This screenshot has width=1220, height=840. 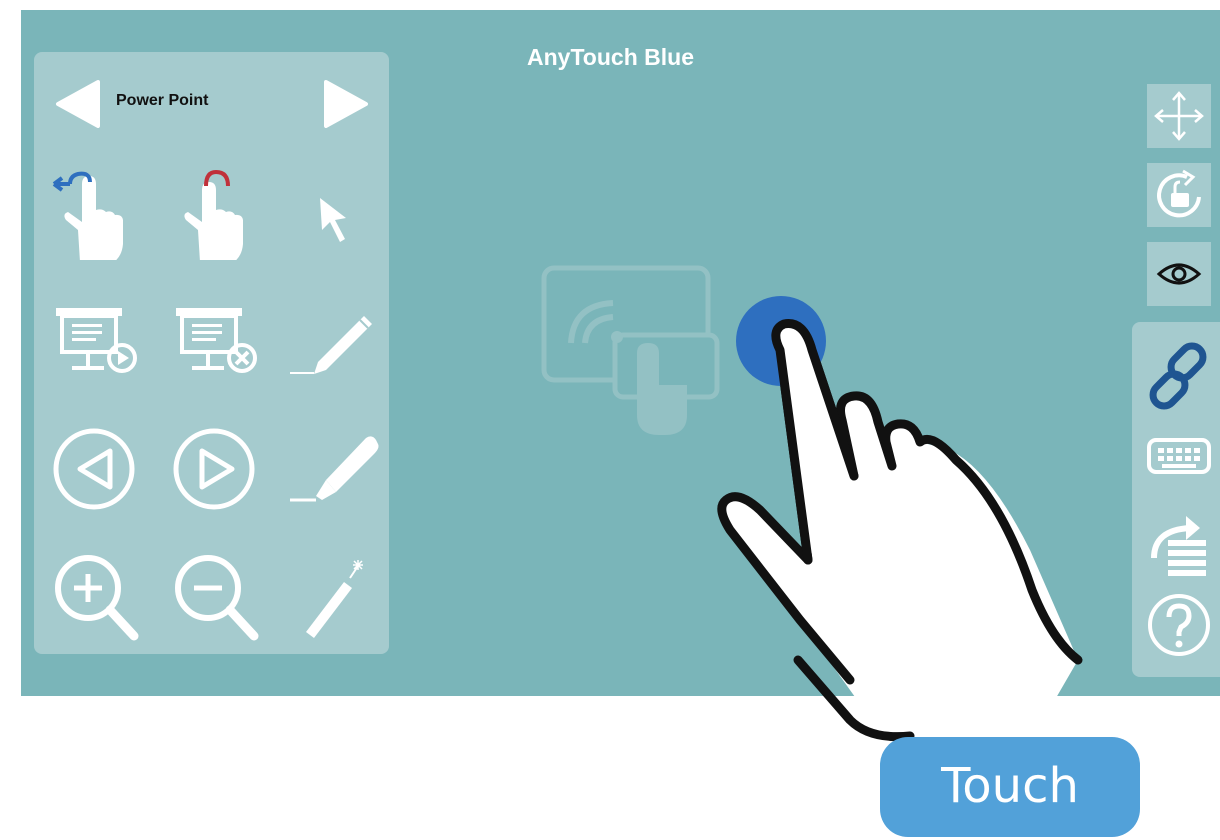 What do you see at coordinates (214, 469) in the screenshot?
I see `next-slide-icon` at bounding box center [214, 469].